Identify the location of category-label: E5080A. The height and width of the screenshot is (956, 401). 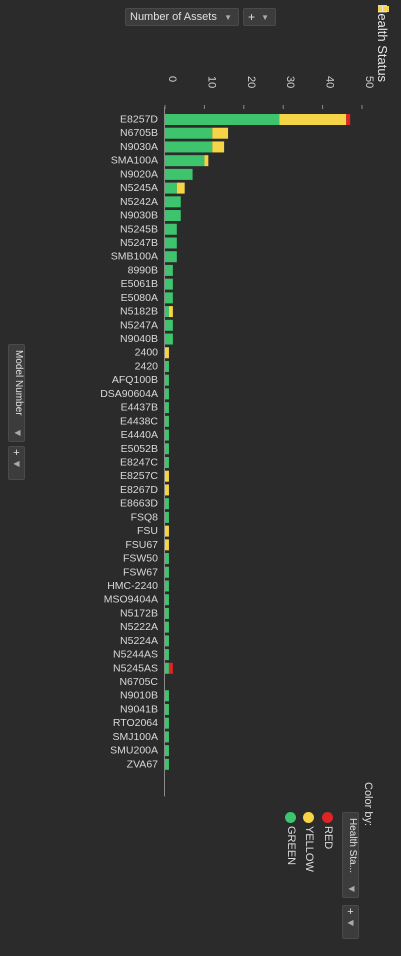
(139, 298).